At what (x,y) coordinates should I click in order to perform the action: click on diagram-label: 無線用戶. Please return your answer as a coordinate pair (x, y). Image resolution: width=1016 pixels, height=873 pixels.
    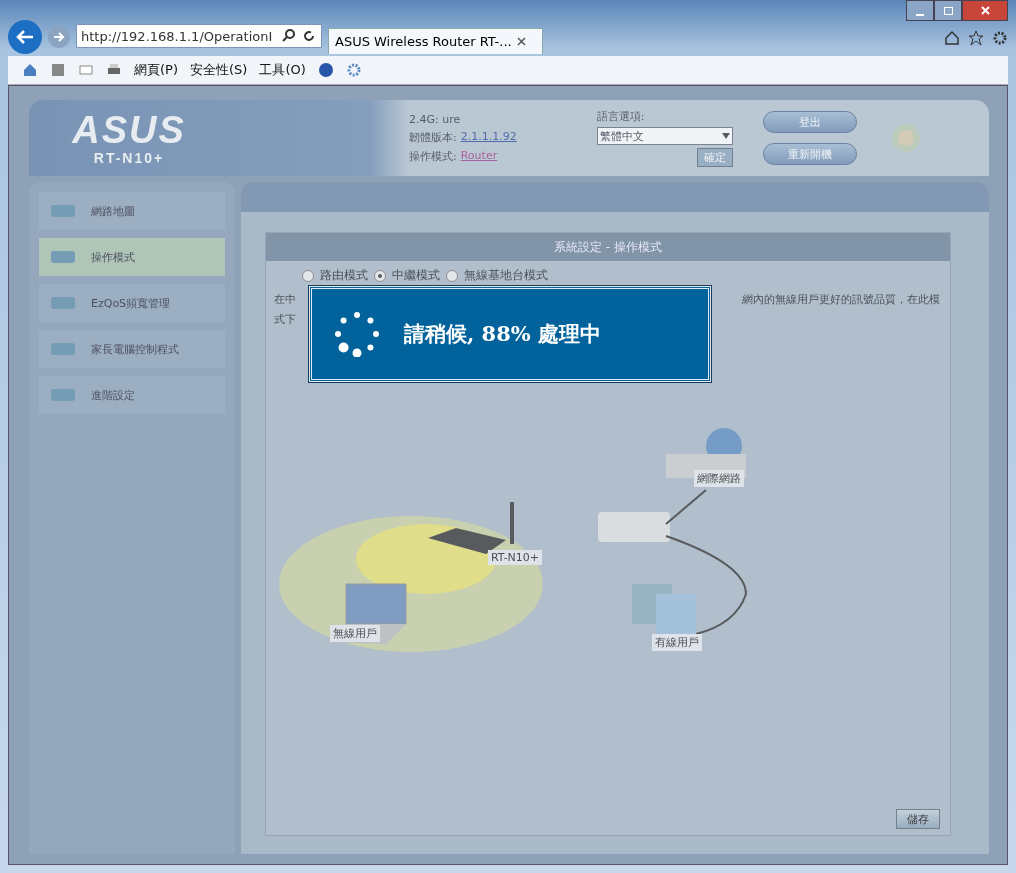
    Looking at the image, I should click on (355, 633).